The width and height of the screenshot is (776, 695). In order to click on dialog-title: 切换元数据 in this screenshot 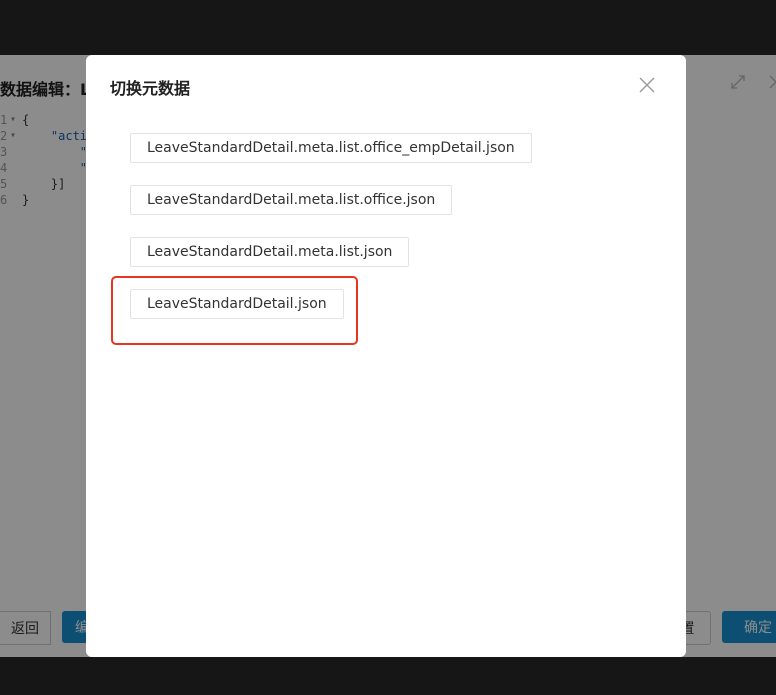, I will do `click(150, 88)`.